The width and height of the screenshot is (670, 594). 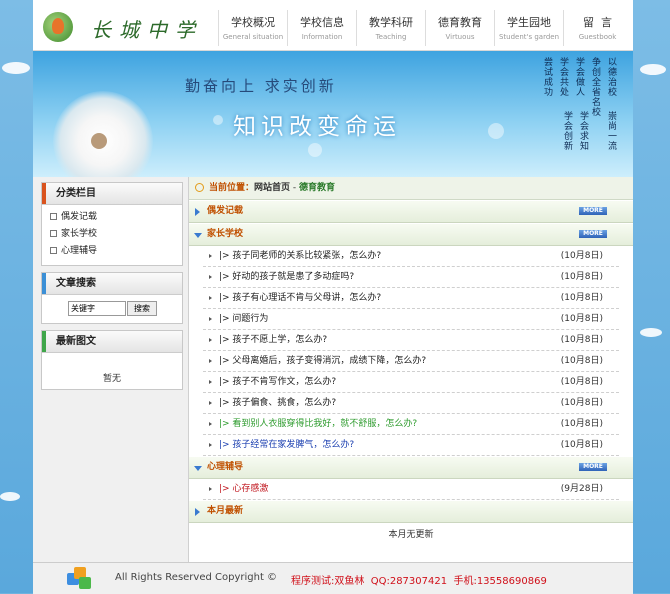 I want to click on nav-item-guestbook: 留 言 Guestbook, so click(x=597, y=28).